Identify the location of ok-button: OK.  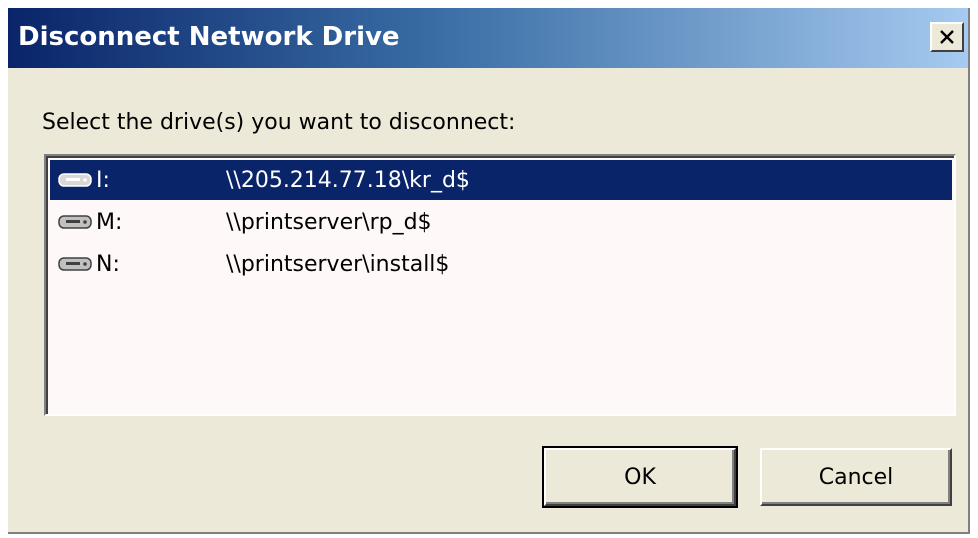
(640, 477).